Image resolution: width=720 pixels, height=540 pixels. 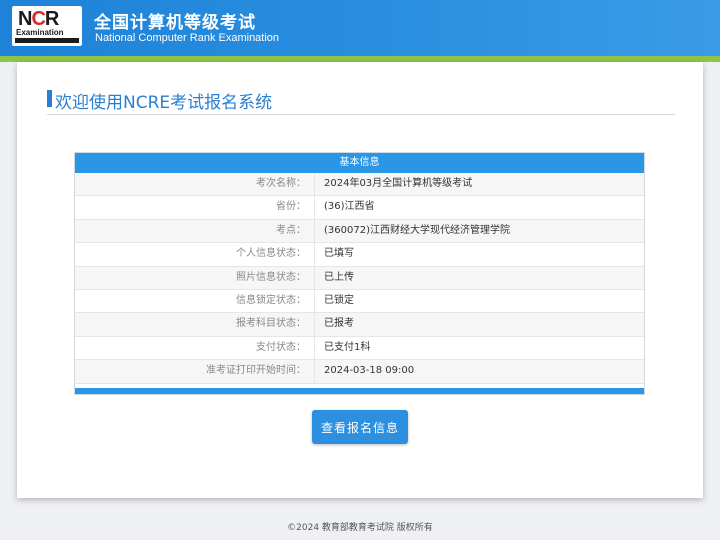 I want to click on info-row: 个人信息状态： 已填写, so click(x=359, y=255).